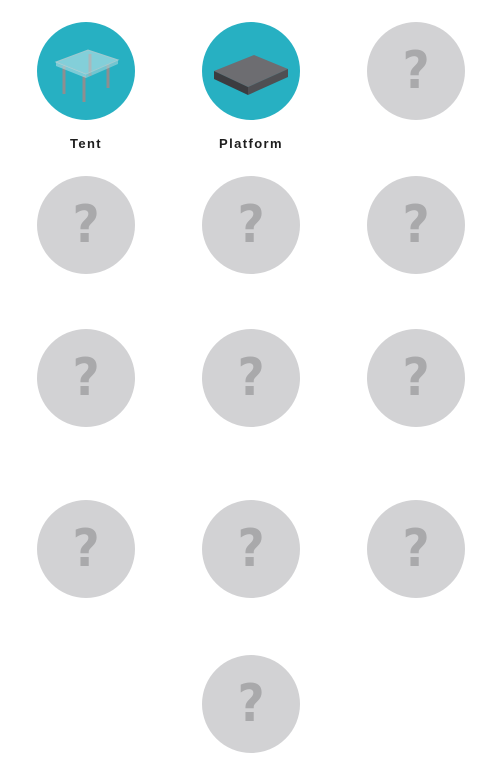 The height and width of the screenshot is (771, 494). I want to click on item-slot-platform: Platform, so click(251, 86).